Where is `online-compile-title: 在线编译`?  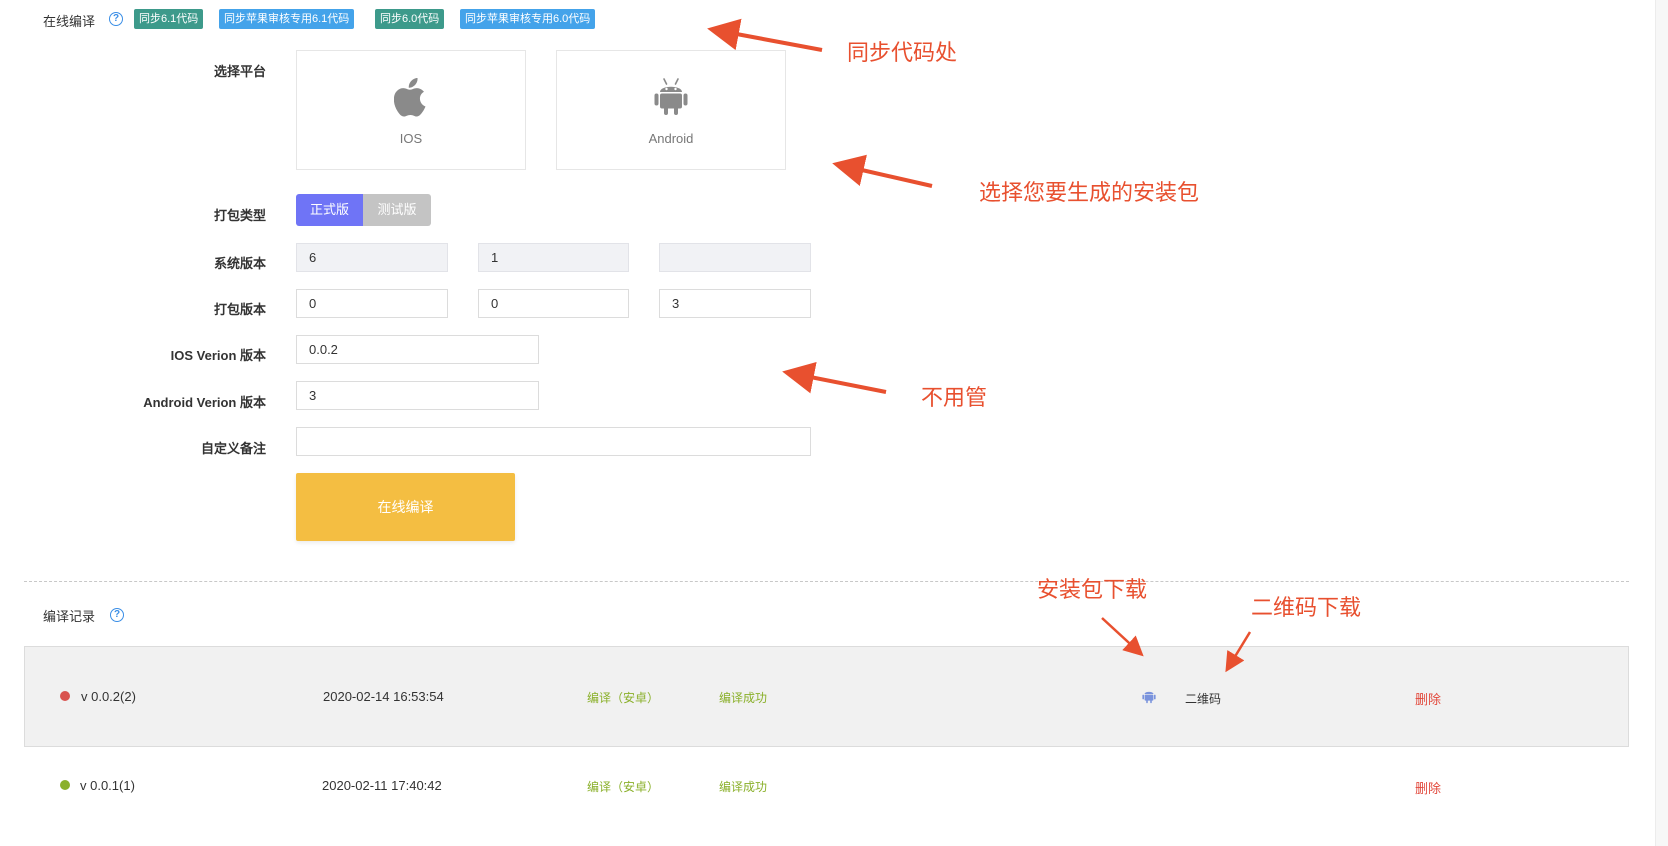
online-compile-title: 在线编译 is located at coordinates (69, 21).